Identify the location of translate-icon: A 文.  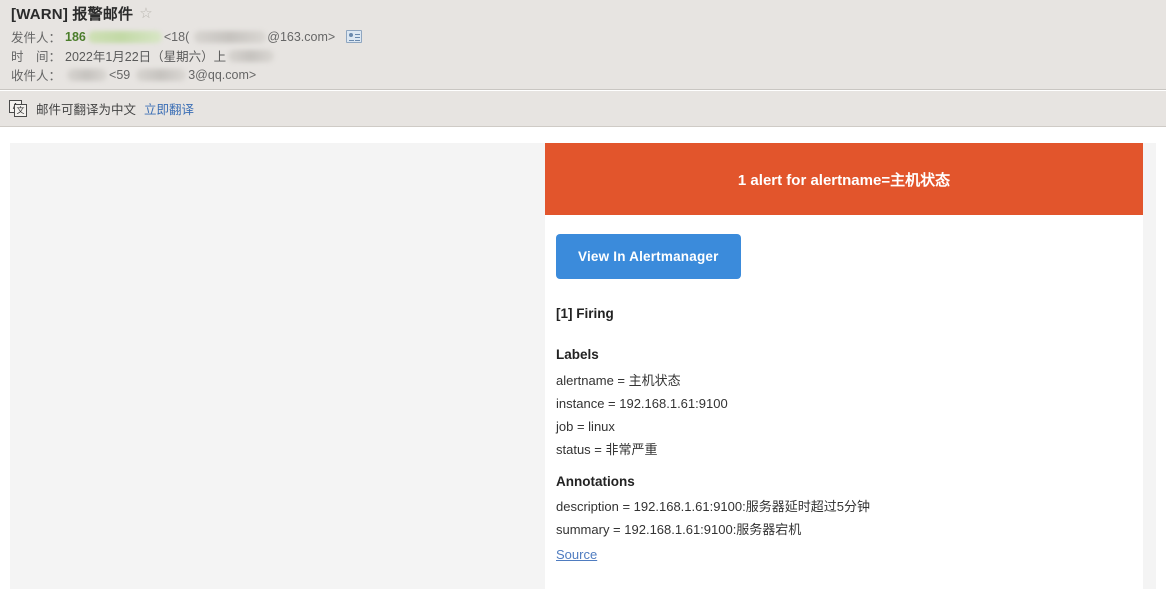
(18, 108).